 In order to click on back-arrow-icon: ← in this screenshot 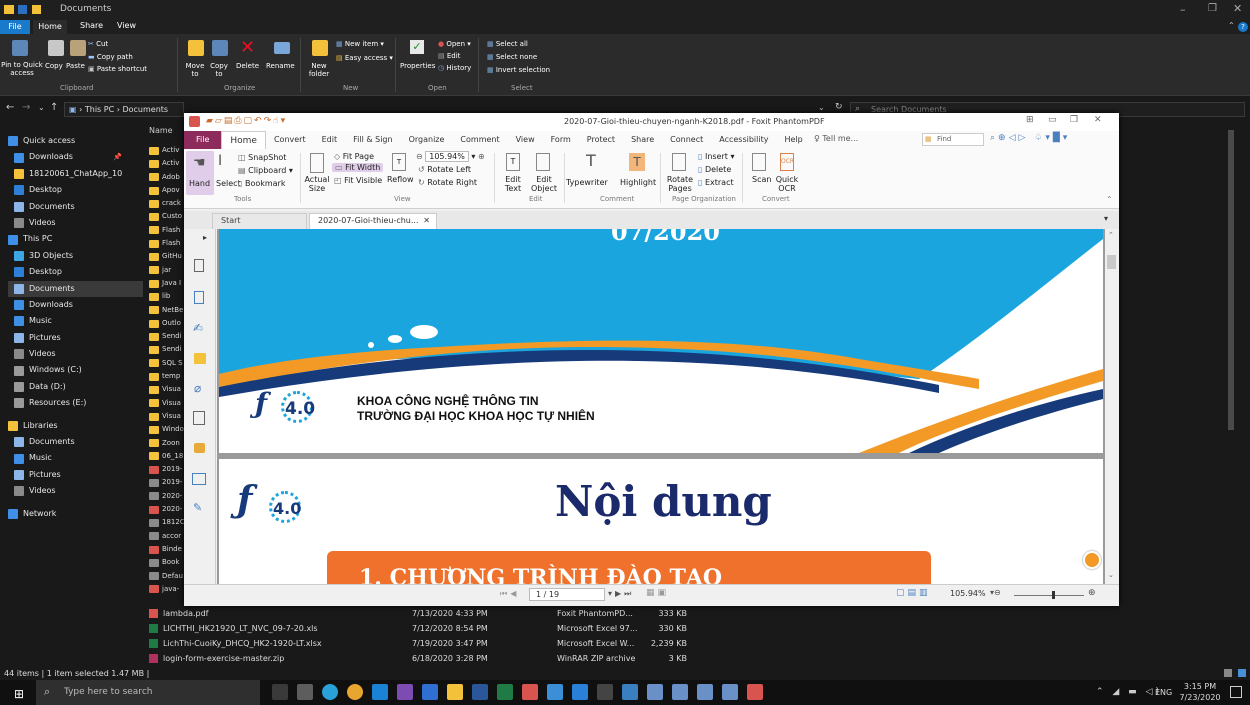, I will do `click(10, 107)`.